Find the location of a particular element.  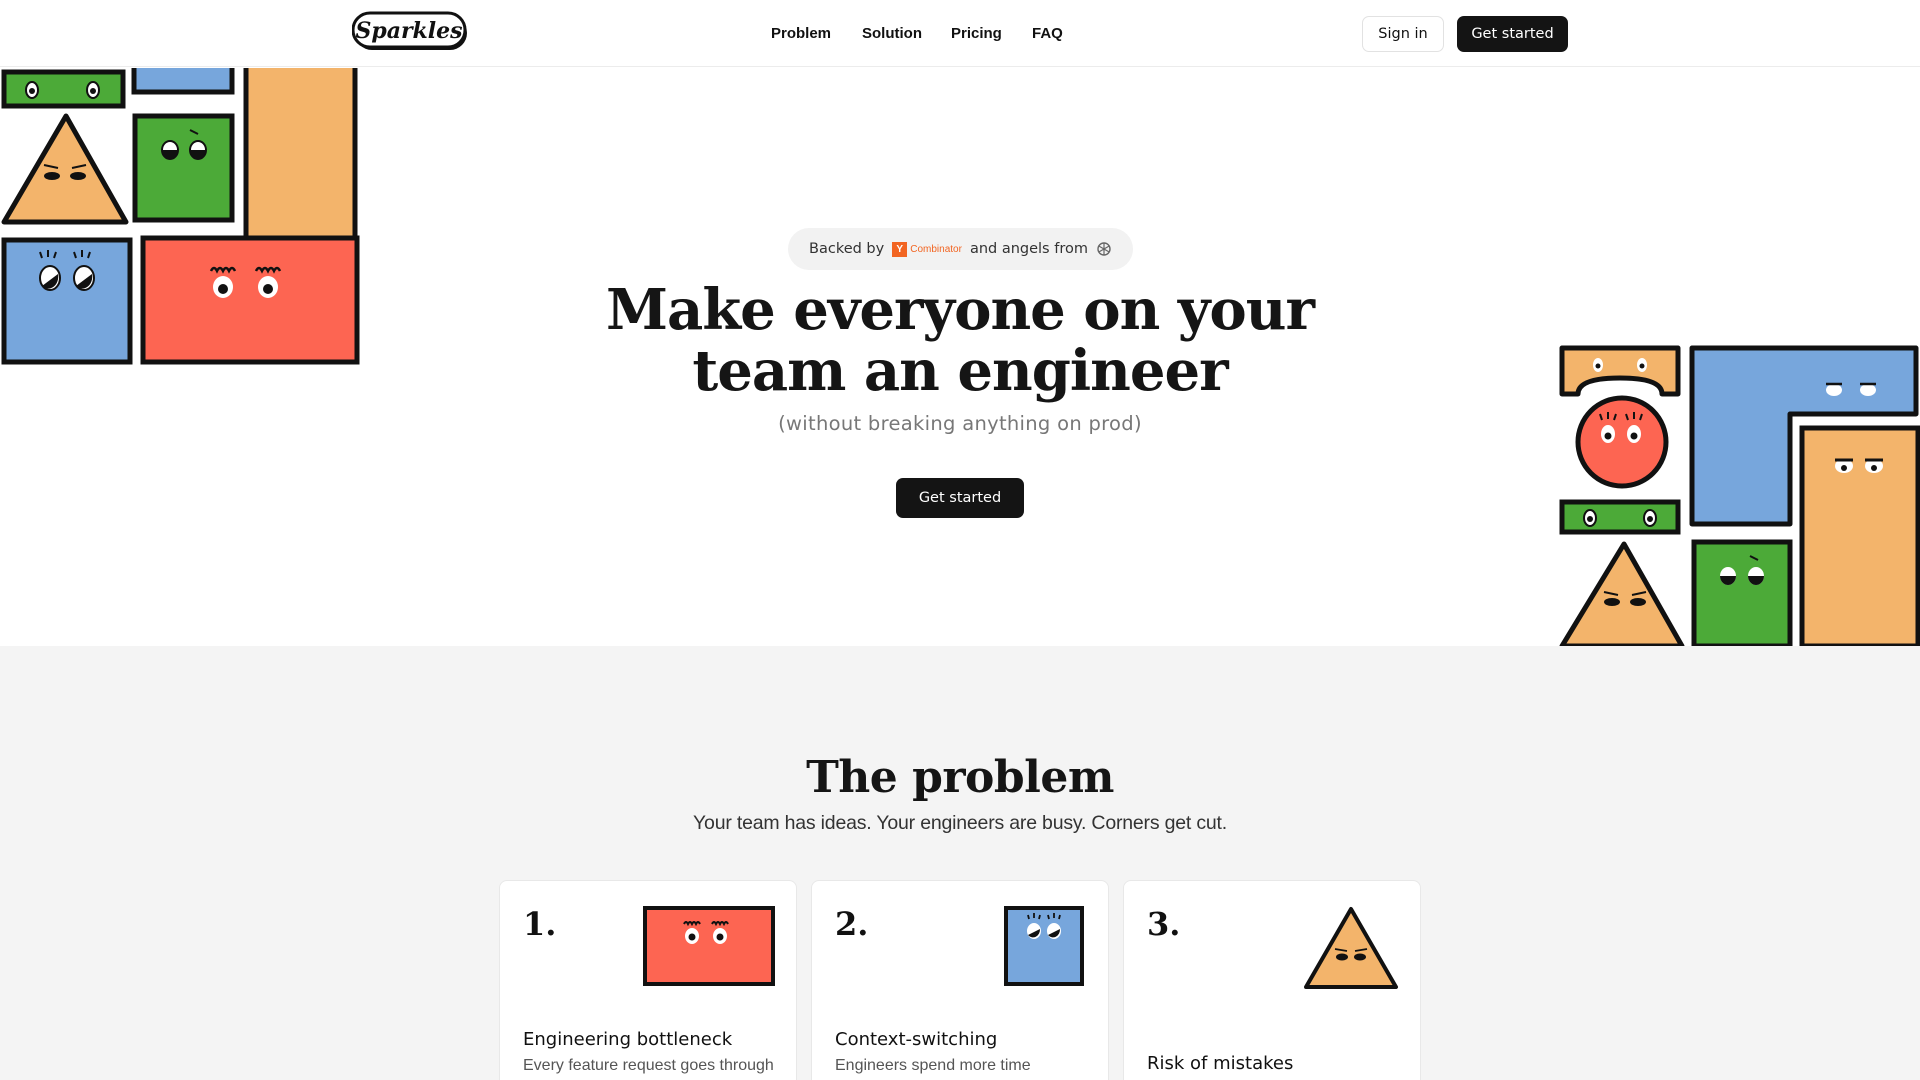

badge-middle: and angels from is located at coordinates (1028, 249).